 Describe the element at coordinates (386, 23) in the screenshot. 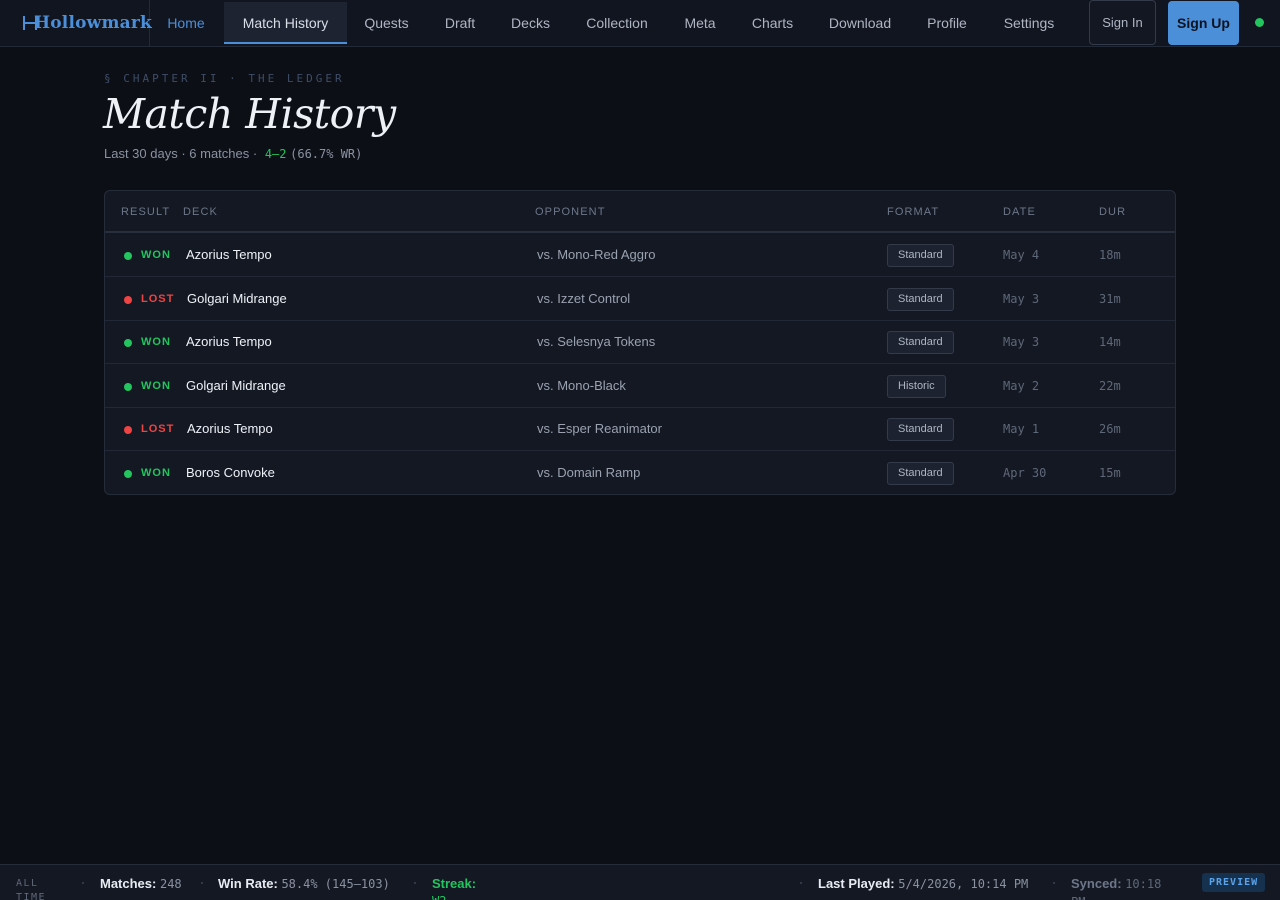

I see `nav-quests: Quests` at that location.